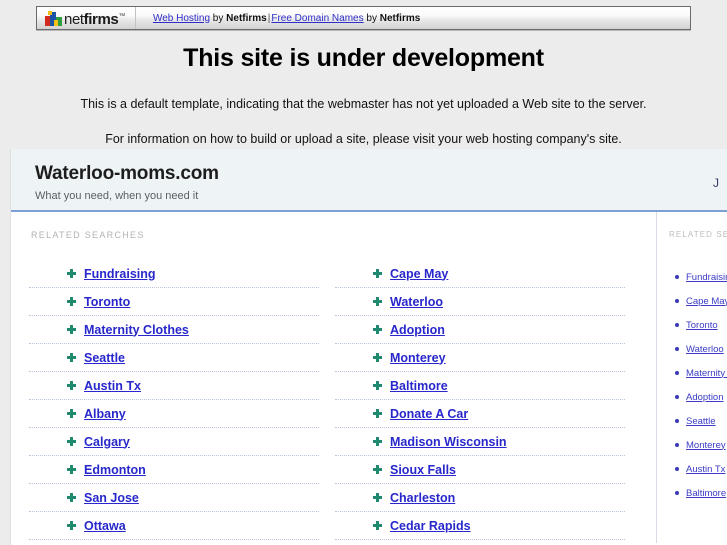 This screenshot has height=545, width=727. What do you see at coordinates (105, 414) in the screenshot?
I see `related-search-link: Albany` at bounding box center [105, 414].